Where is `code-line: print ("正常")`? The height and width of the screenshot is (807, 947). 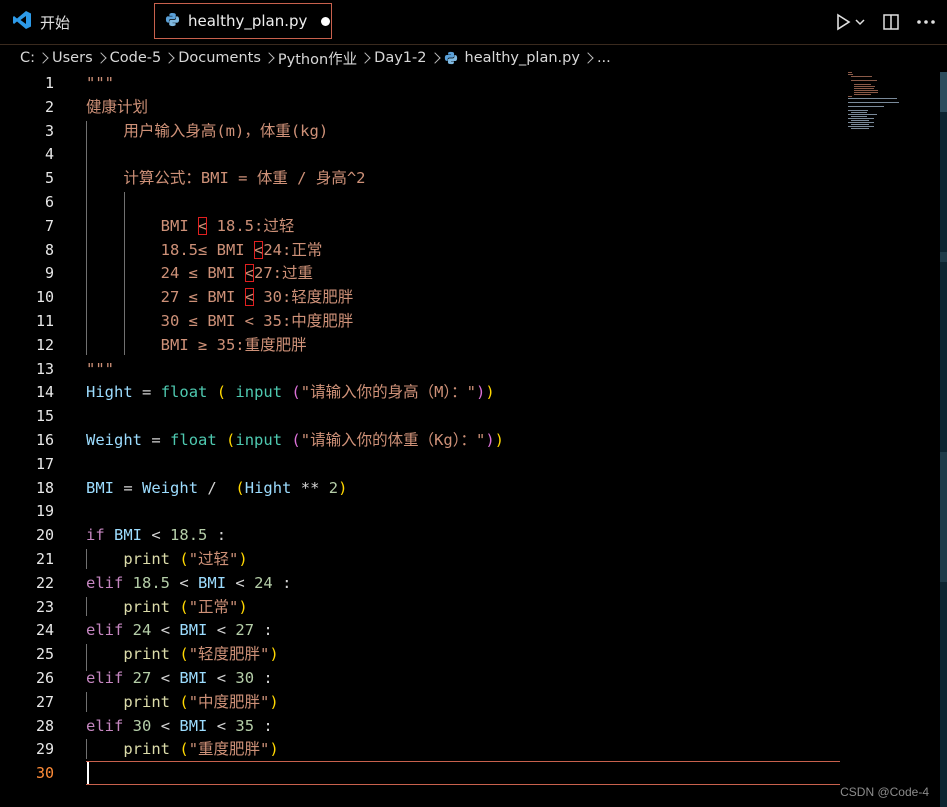 code-line: print ("正常") is located at coordinates (420, 607).